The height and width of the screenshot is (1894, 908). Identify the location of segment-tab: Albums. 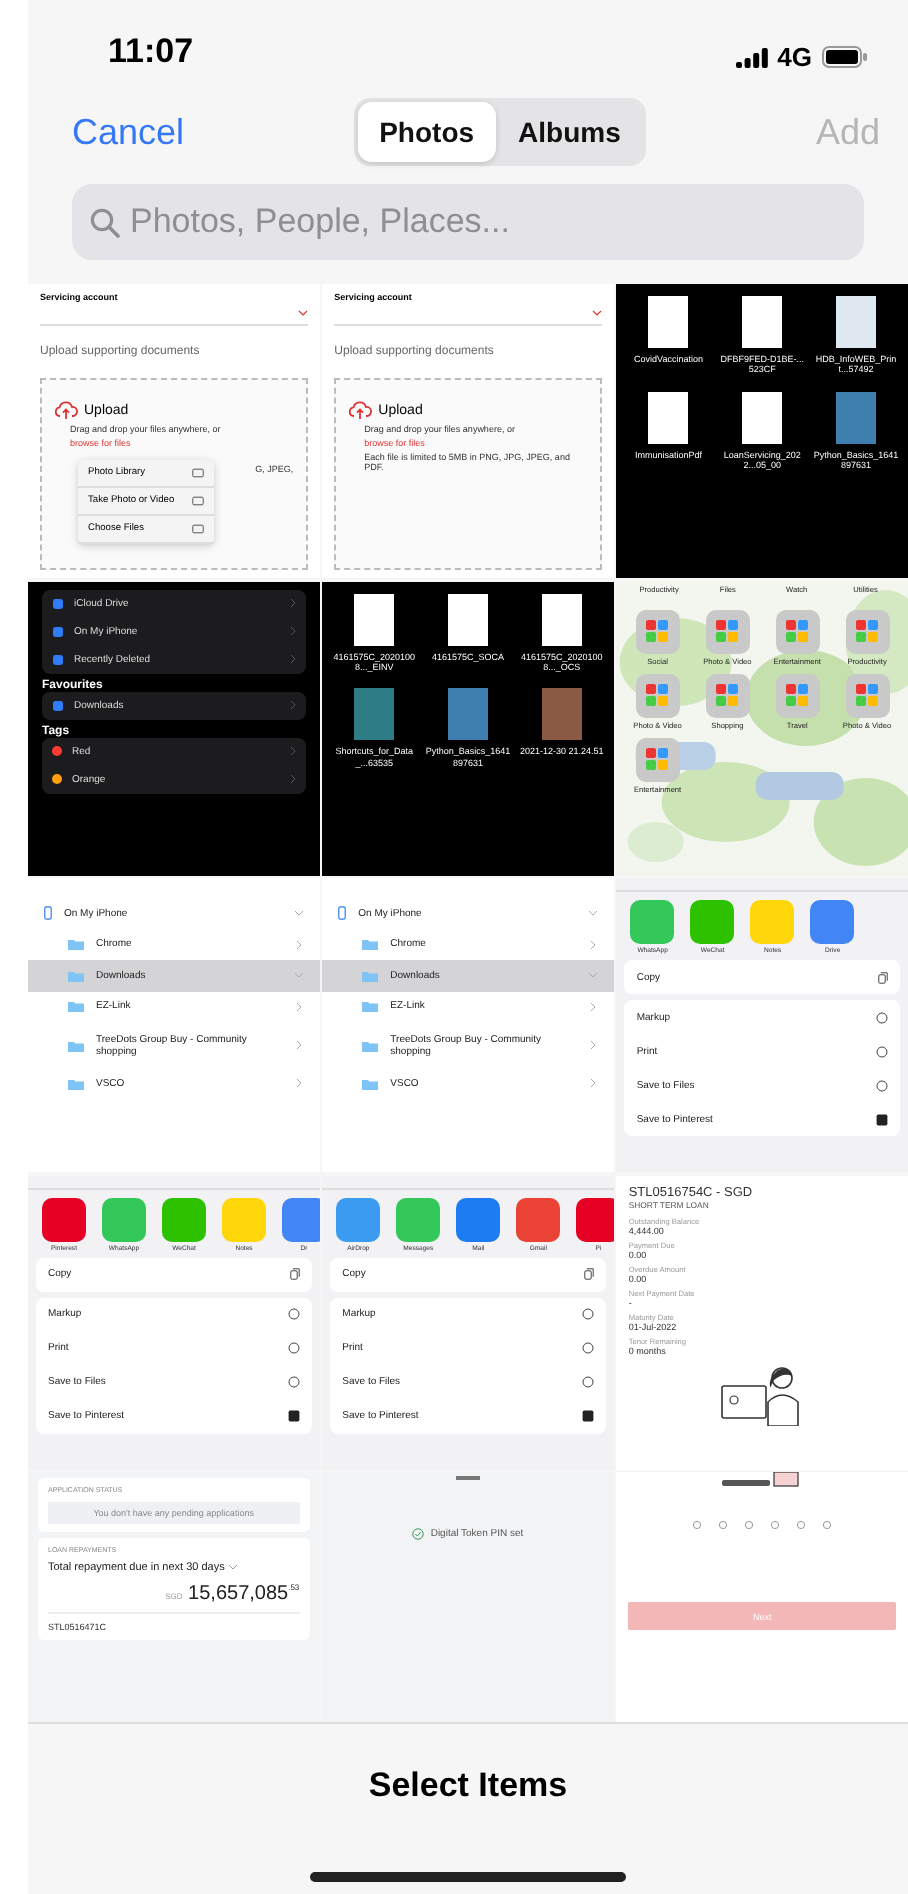
(569, 132).